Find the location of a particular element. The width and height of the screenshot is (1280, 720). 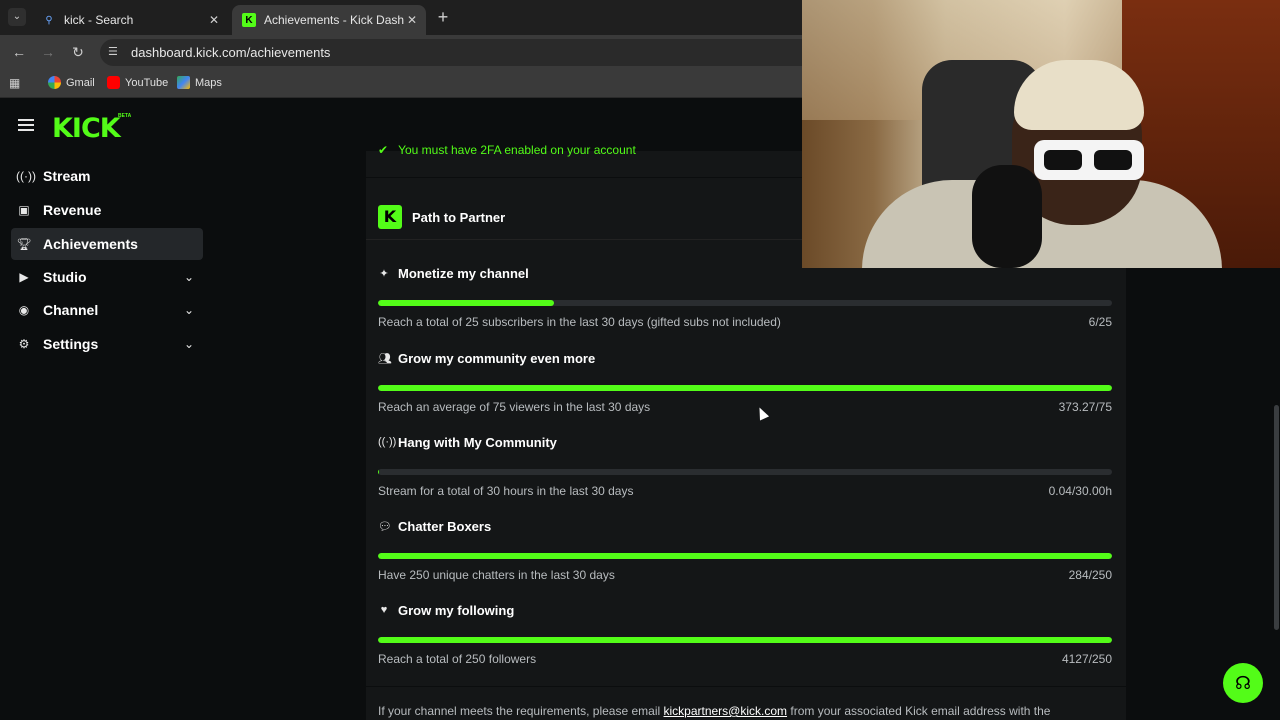

support-chat-button: ☊ is located at coordinates (1243, 683).